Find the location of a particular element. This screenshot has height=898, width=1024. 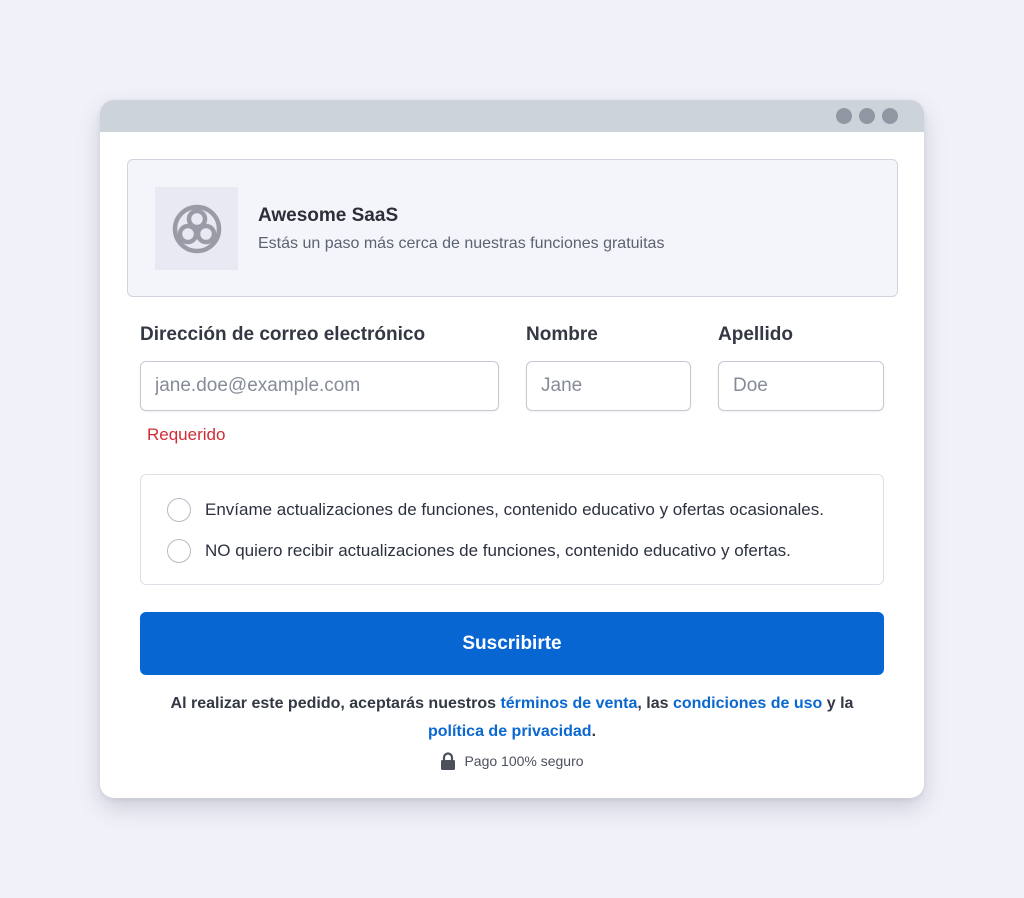

product-logo is located at coordinates (196, 228).